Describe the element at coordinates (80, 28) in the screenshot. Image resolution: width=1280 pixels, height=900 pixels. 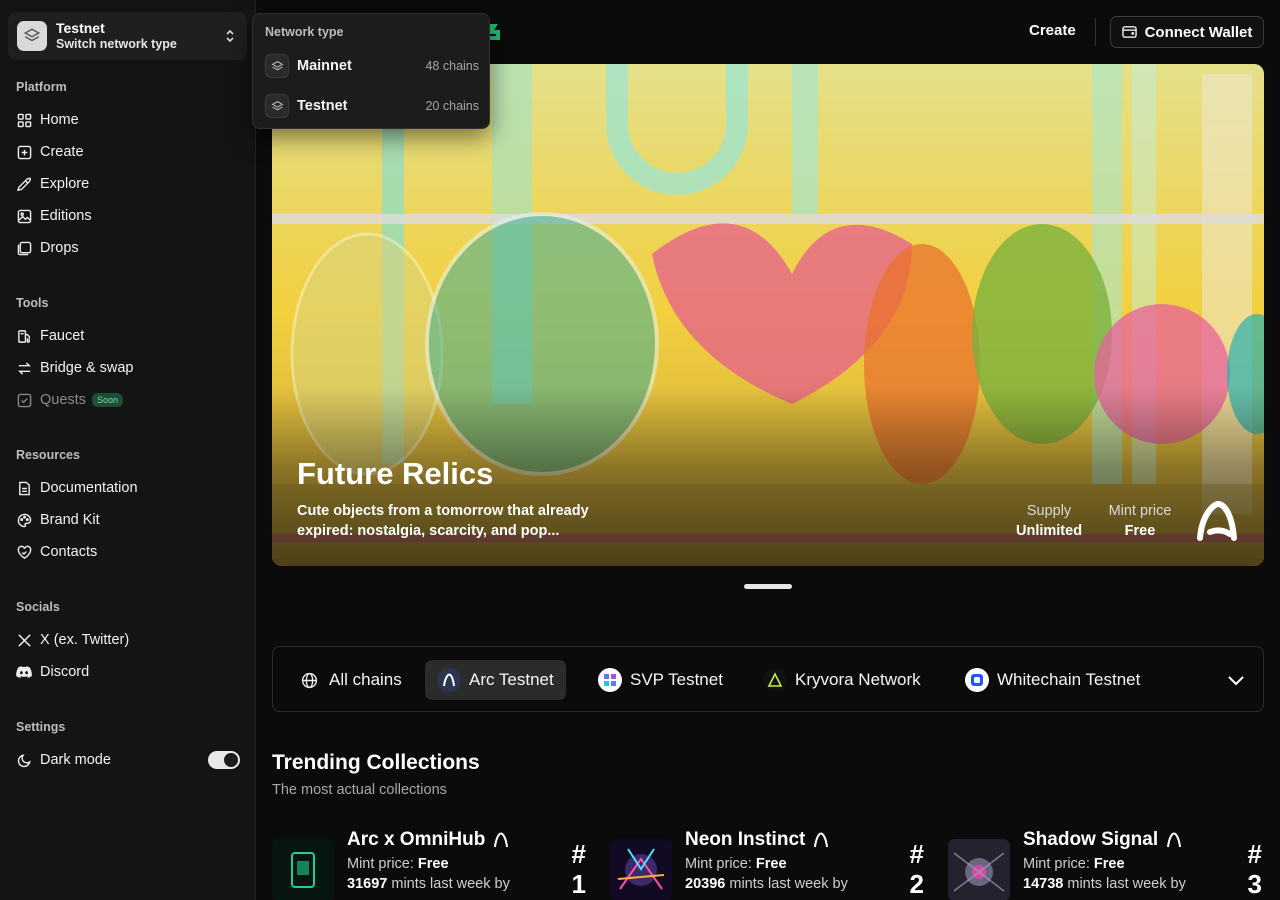
I see `network-title: Testnet` at that location.